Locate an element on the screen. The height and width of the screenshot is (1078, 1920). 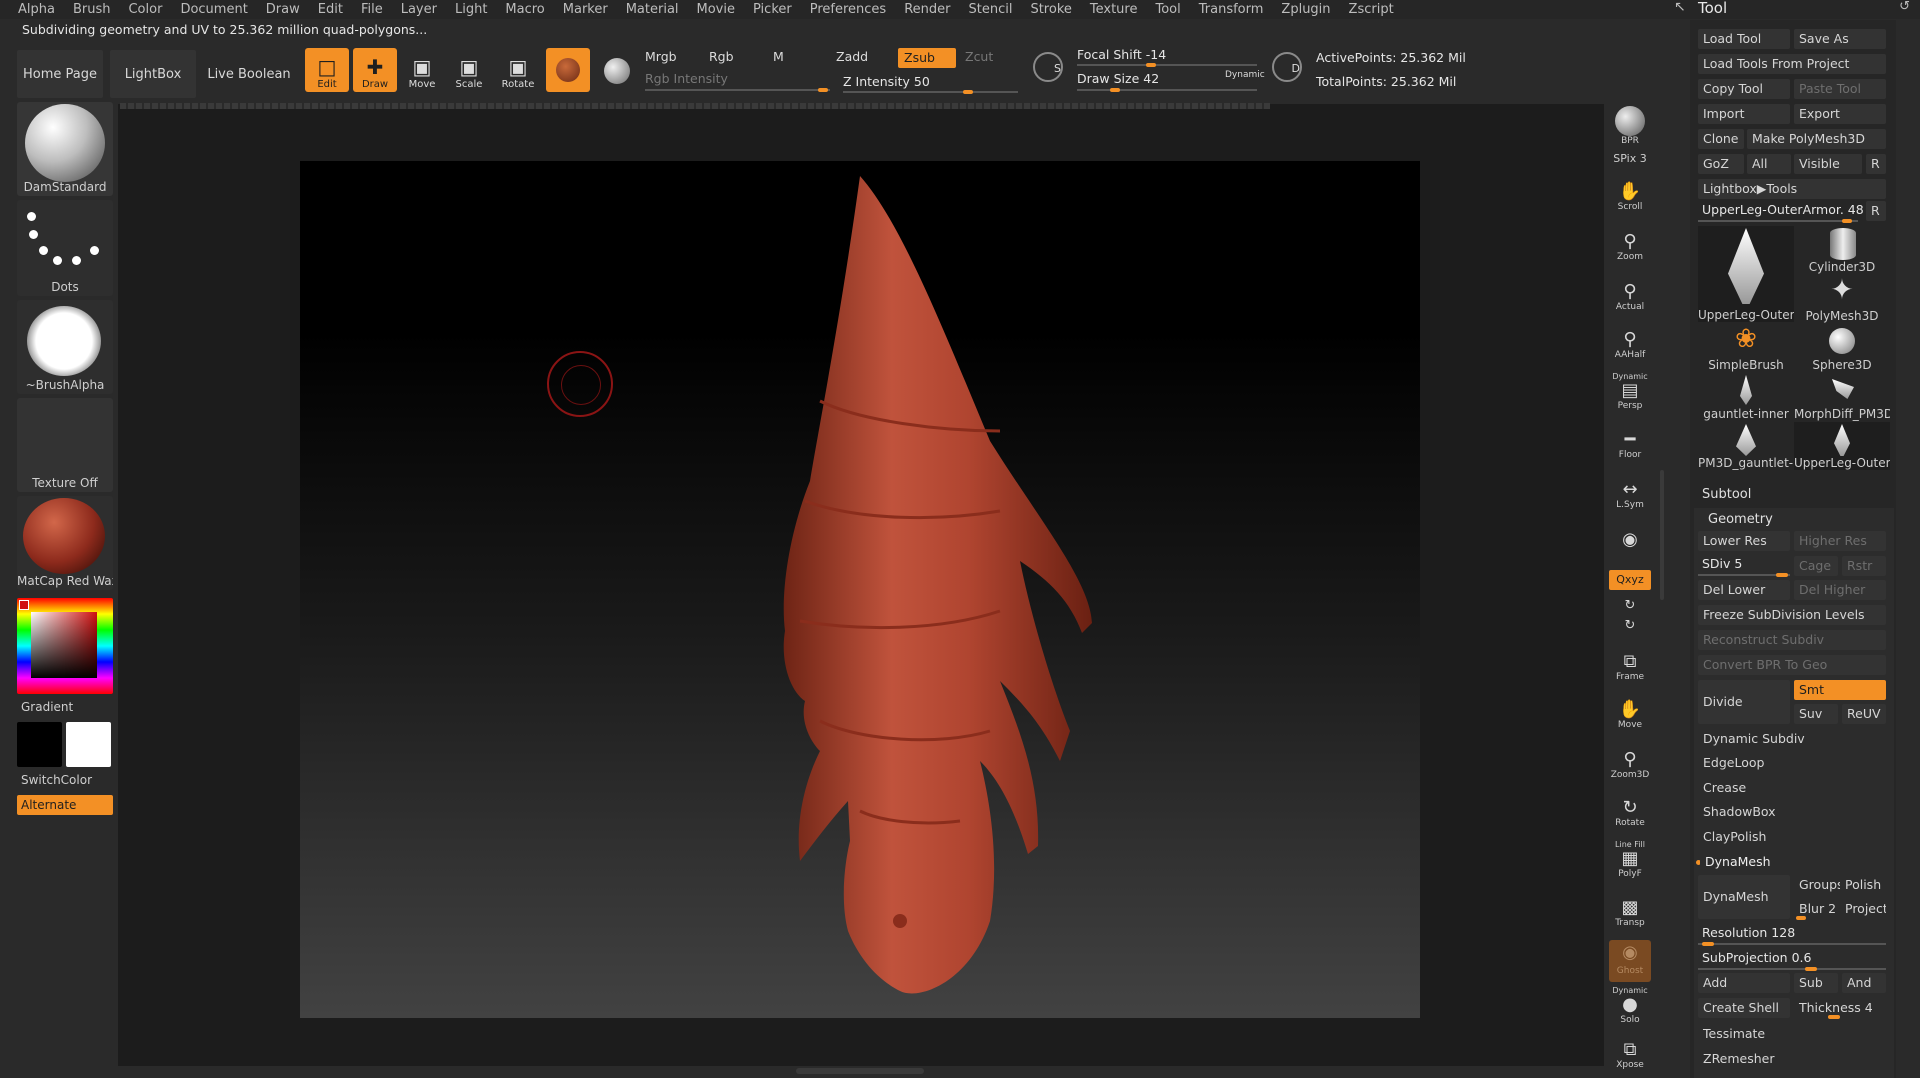
switch-color-button: SwitchColor is located at coordinates (56, 780).